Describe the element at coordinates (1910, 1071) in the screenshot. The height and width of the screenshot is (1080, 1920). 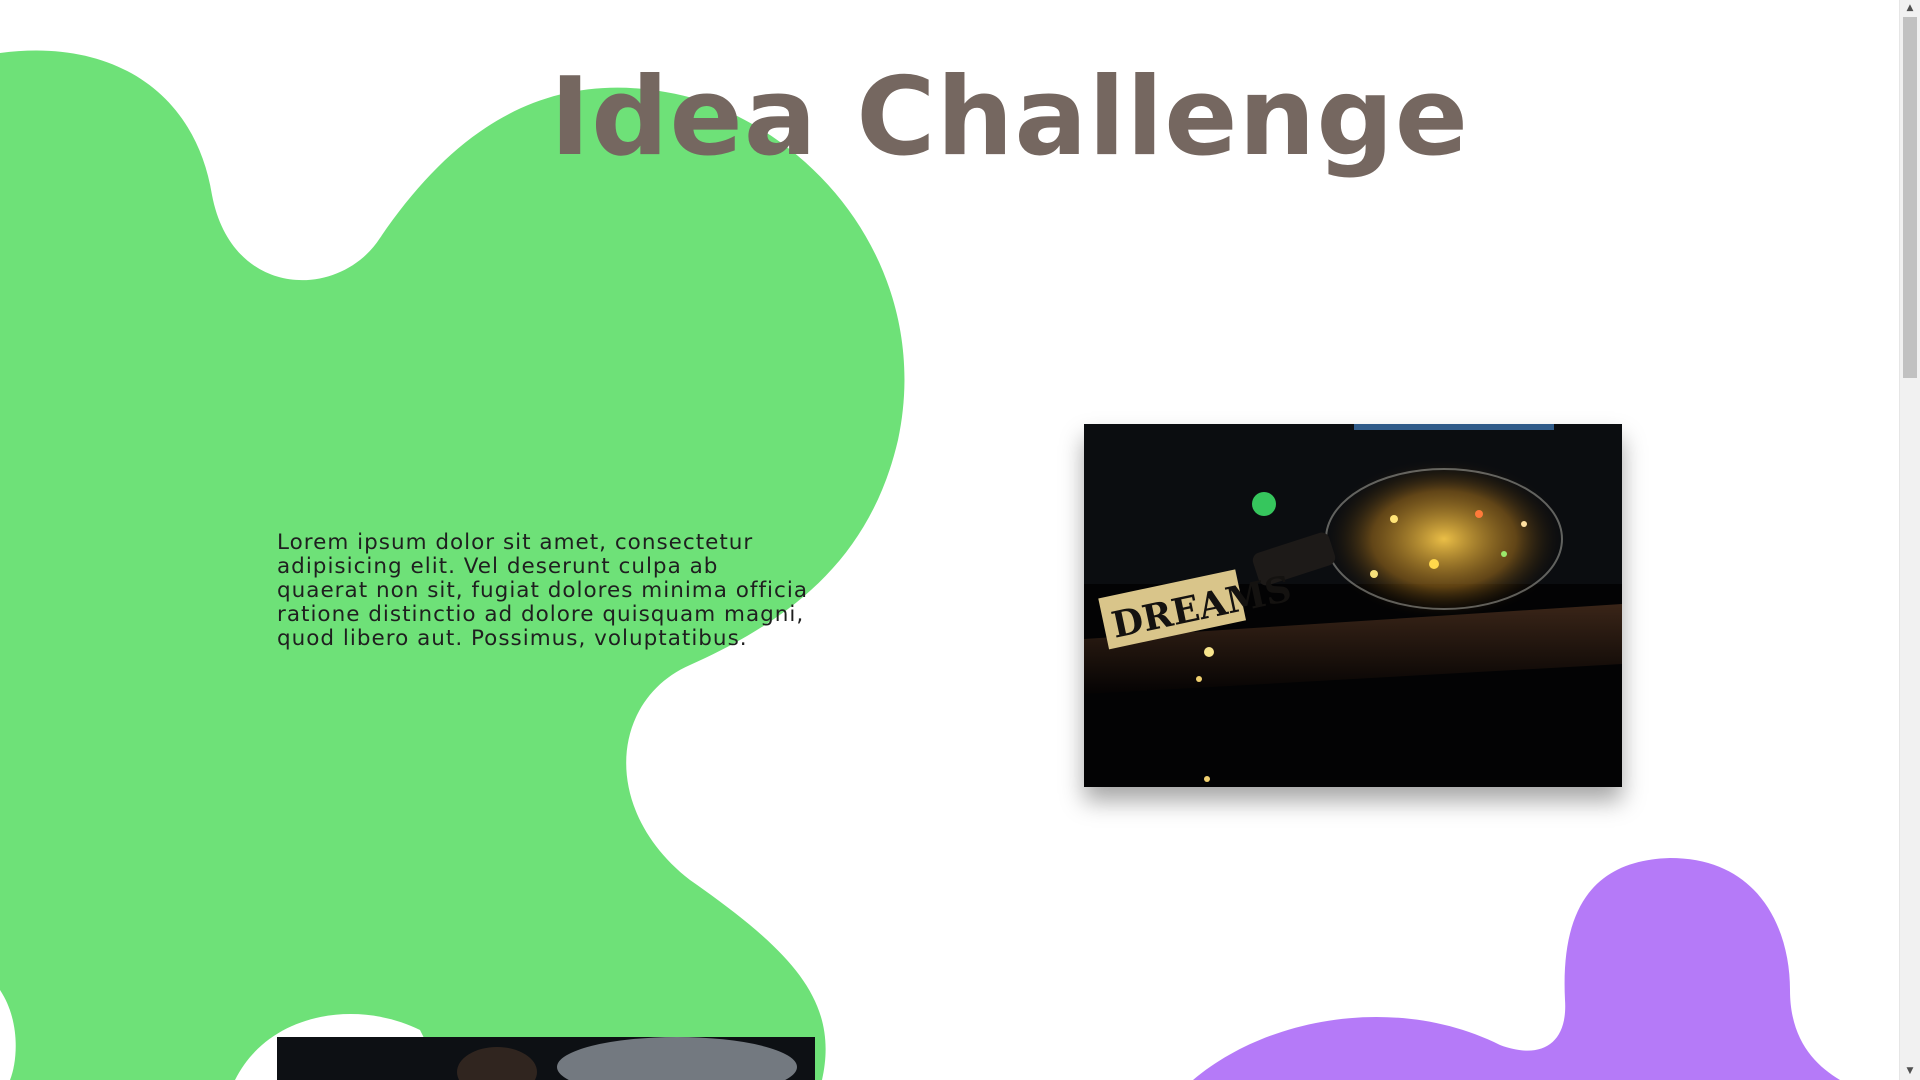
I see `scroll-down-icon: ▼` at that location.